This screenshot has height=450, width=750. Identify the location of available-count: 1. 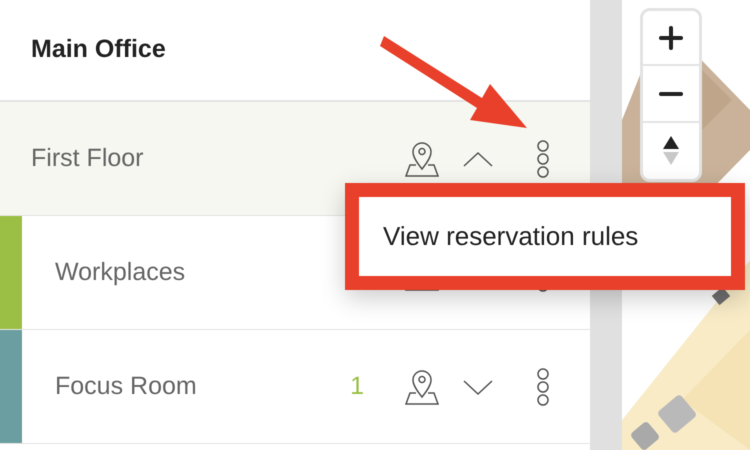
(357, 386).